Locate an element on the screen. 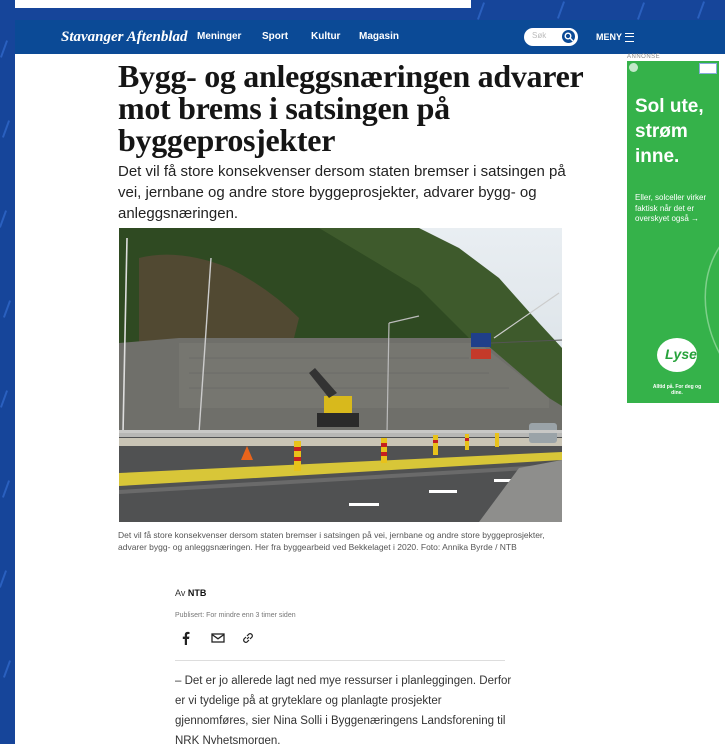  ad-info-icon is located at coordinates (633, 67).